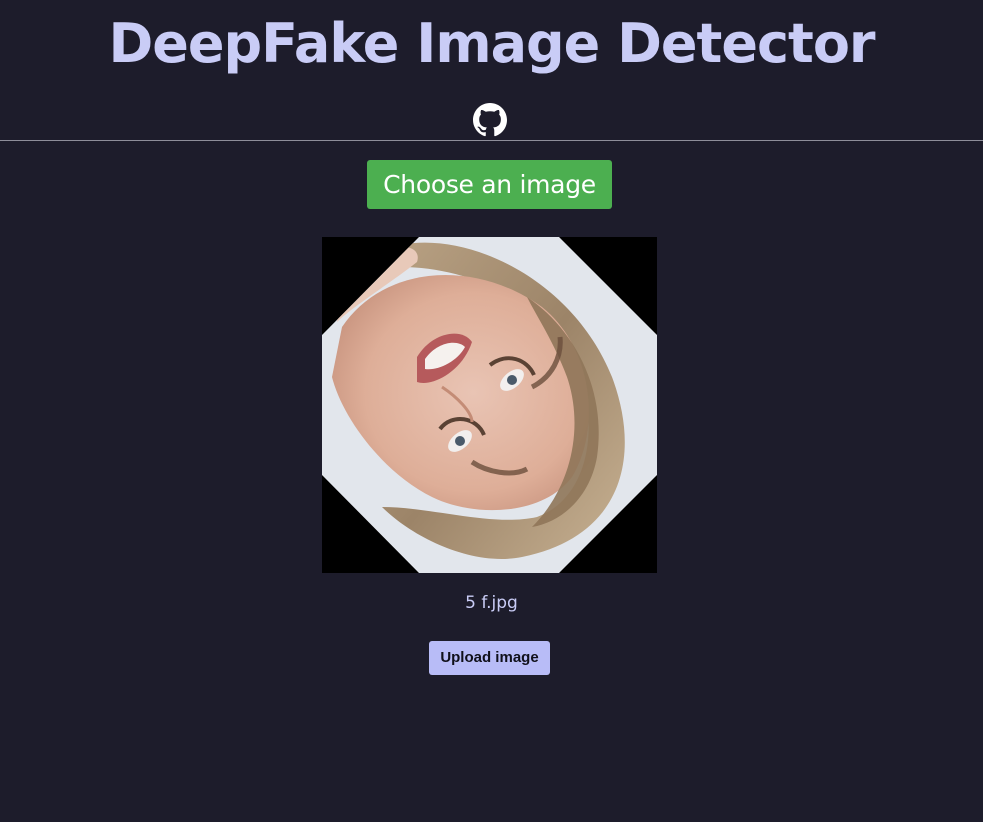 The width and height of the screenshot is (983, 822). I want to click on choose-image-button: Choose an image, so click(489, 184).